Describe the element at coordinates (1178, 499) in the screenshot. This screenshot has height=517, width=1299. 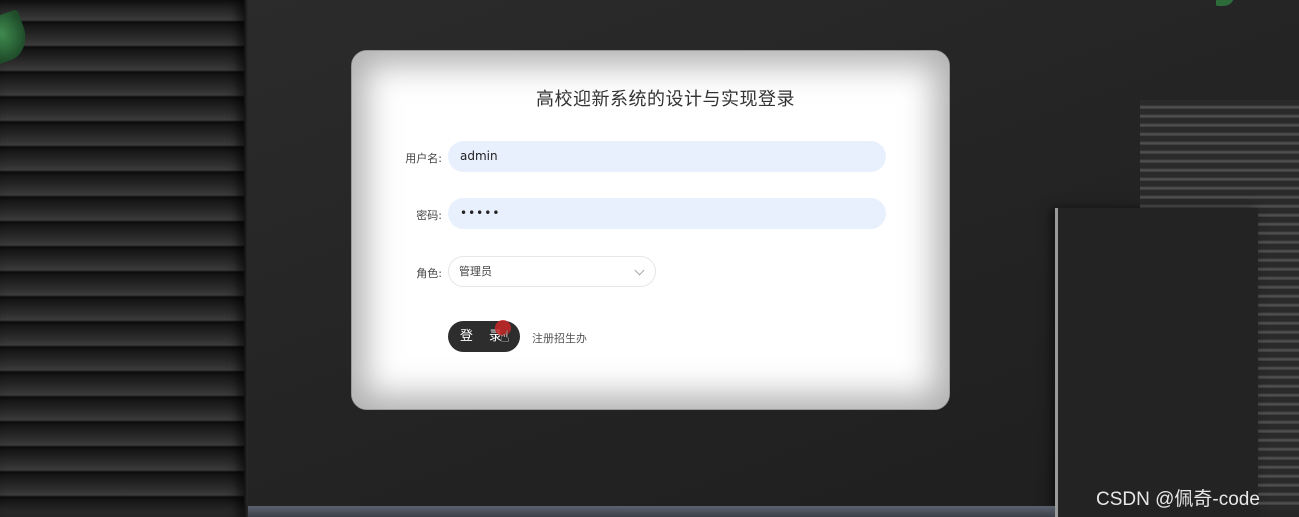
I see `watermark: CSDN @佩奇-code` at that location.